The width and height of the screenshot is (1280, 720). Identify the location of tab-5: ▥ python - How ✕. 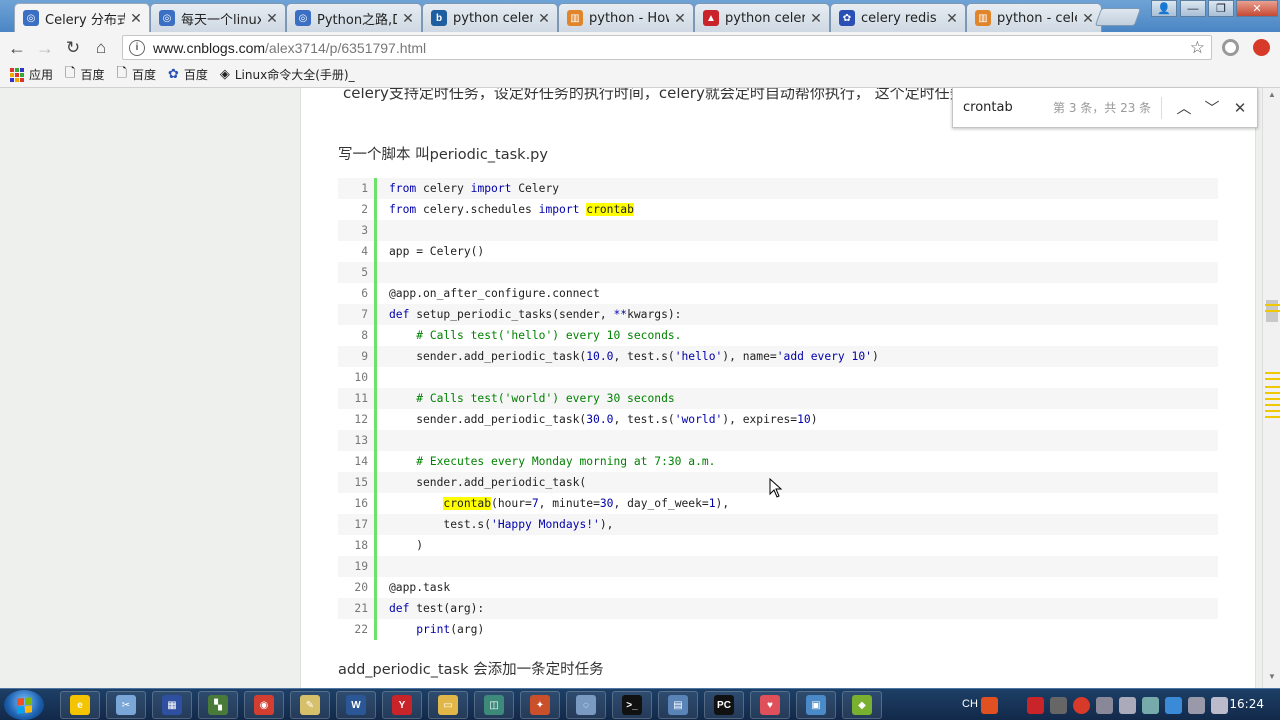
(626, 17).